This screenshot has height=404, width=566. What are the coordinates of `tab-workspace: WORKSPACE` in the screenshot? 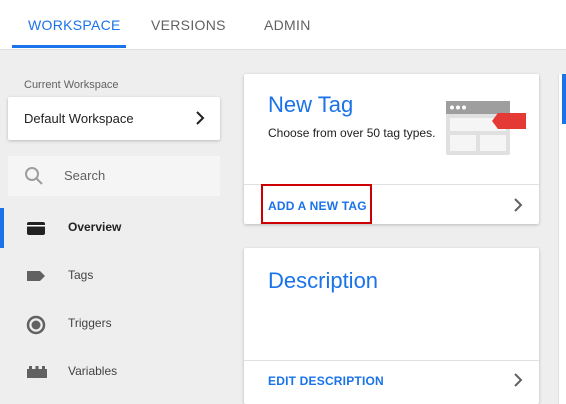 It's located at (74, 24).